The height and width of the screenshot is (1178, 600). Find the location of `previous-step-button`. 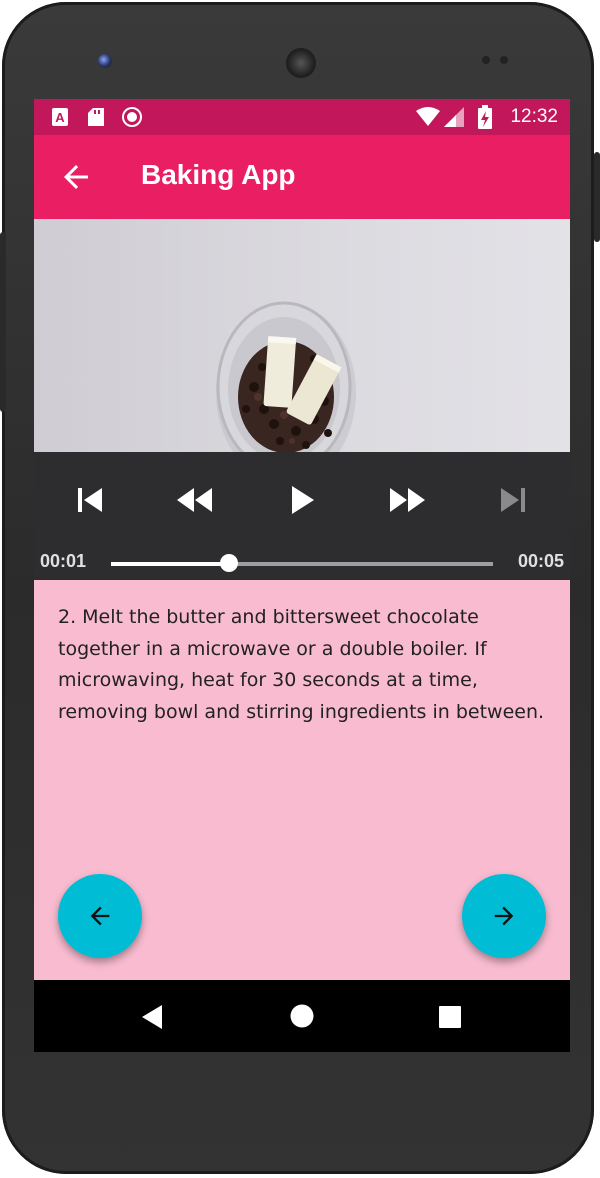

previous-step-button is located at coordinates (100, 916).